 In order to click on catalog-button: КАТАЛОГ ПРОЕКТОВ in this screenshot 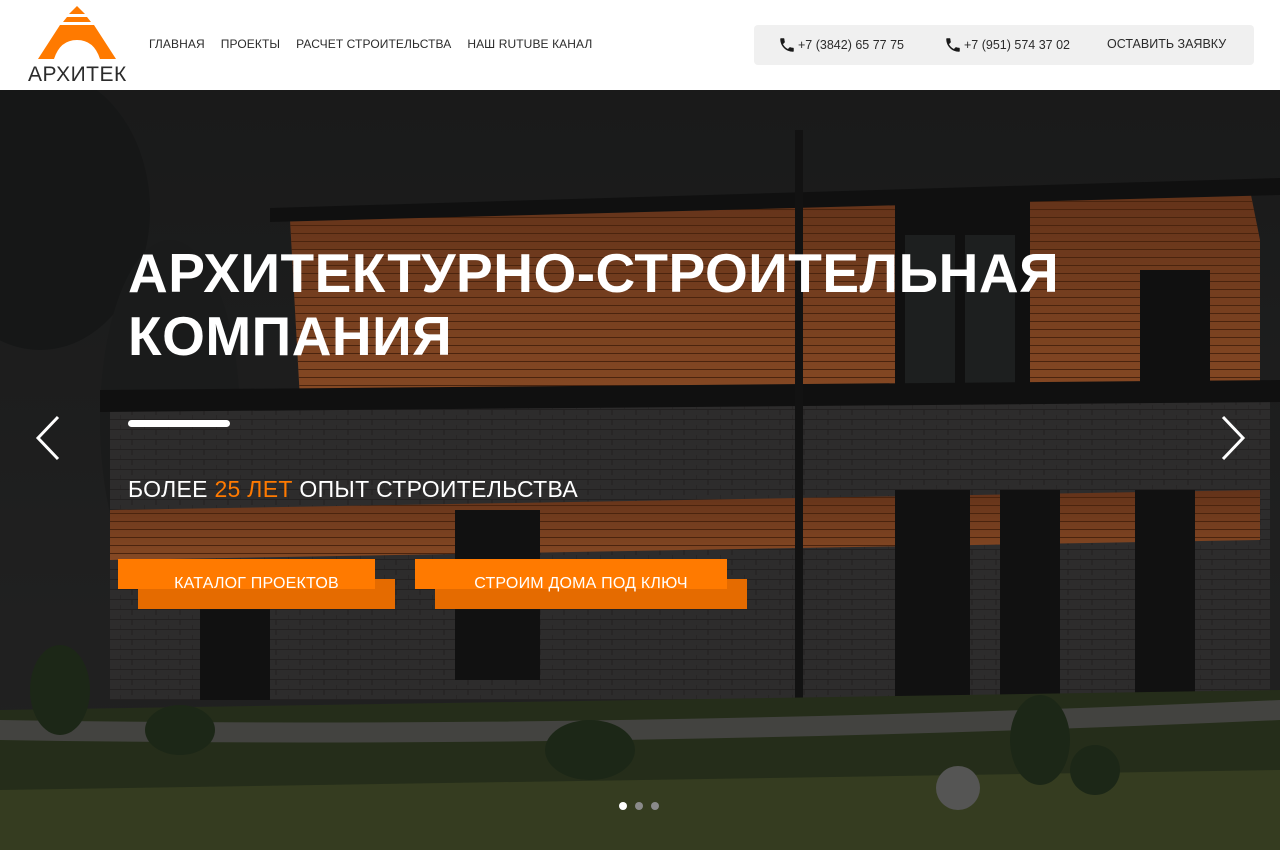, I will do `click(256, 584)`.